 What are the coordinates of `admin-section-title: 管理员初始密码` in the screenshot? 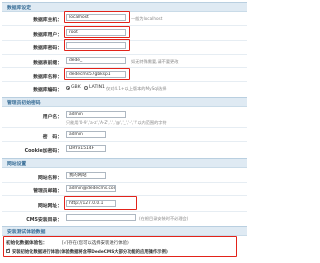 It's located at (24, 103).